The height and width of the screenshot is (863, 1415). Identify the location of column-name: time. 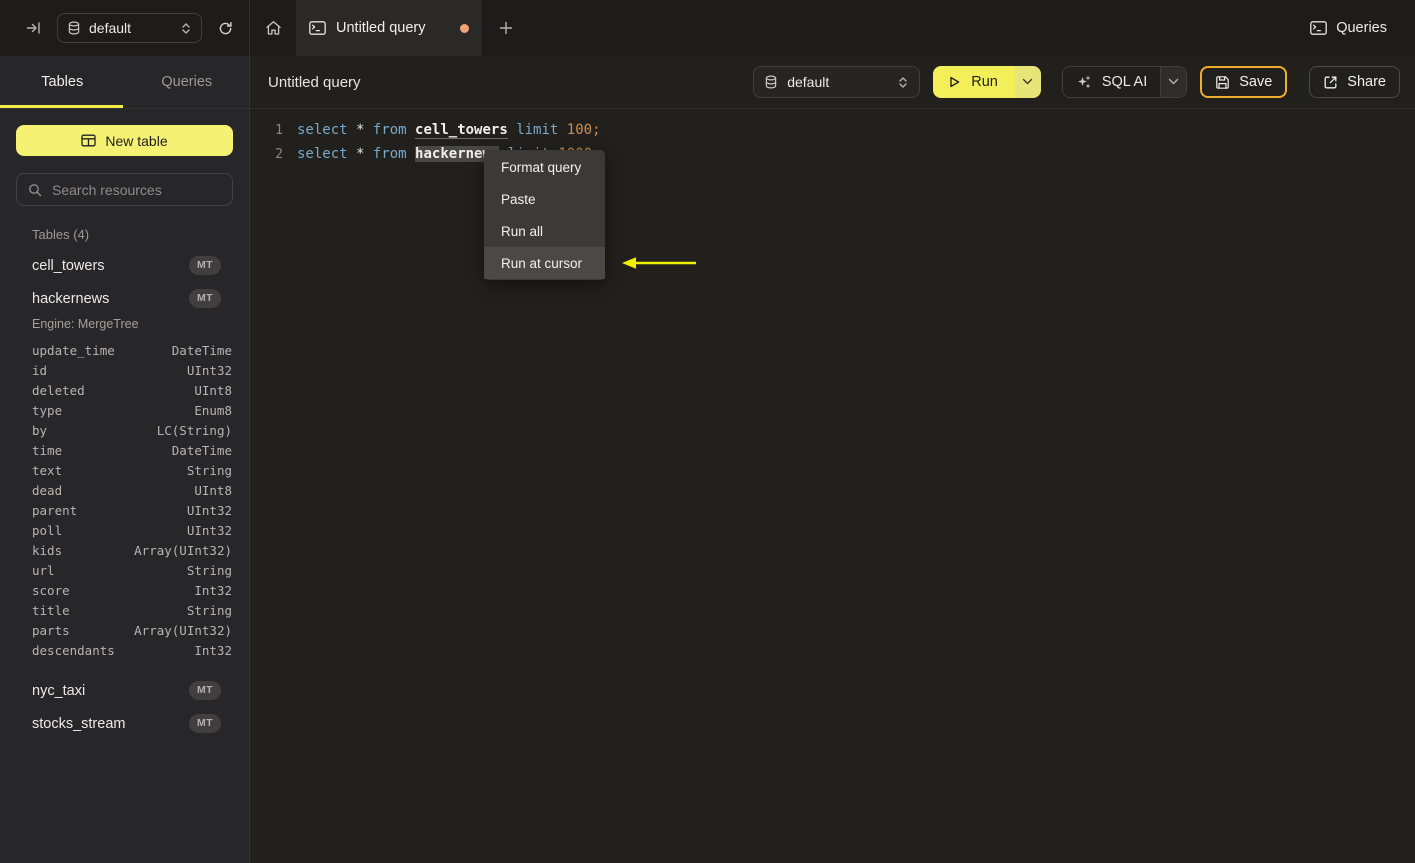
(47, 450).